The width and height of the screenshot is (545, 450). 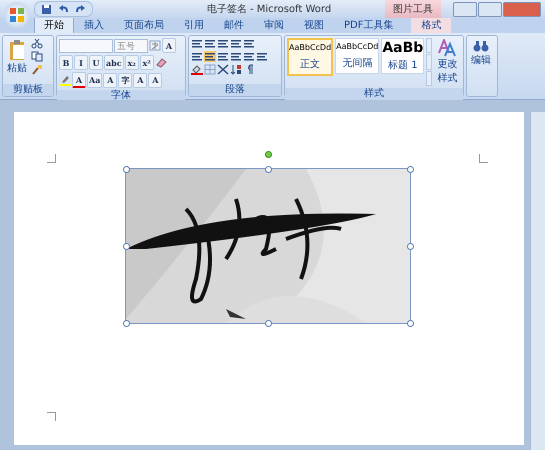 I want to click on ribbon-tab: 页面布局, so click(x=144, y=24).